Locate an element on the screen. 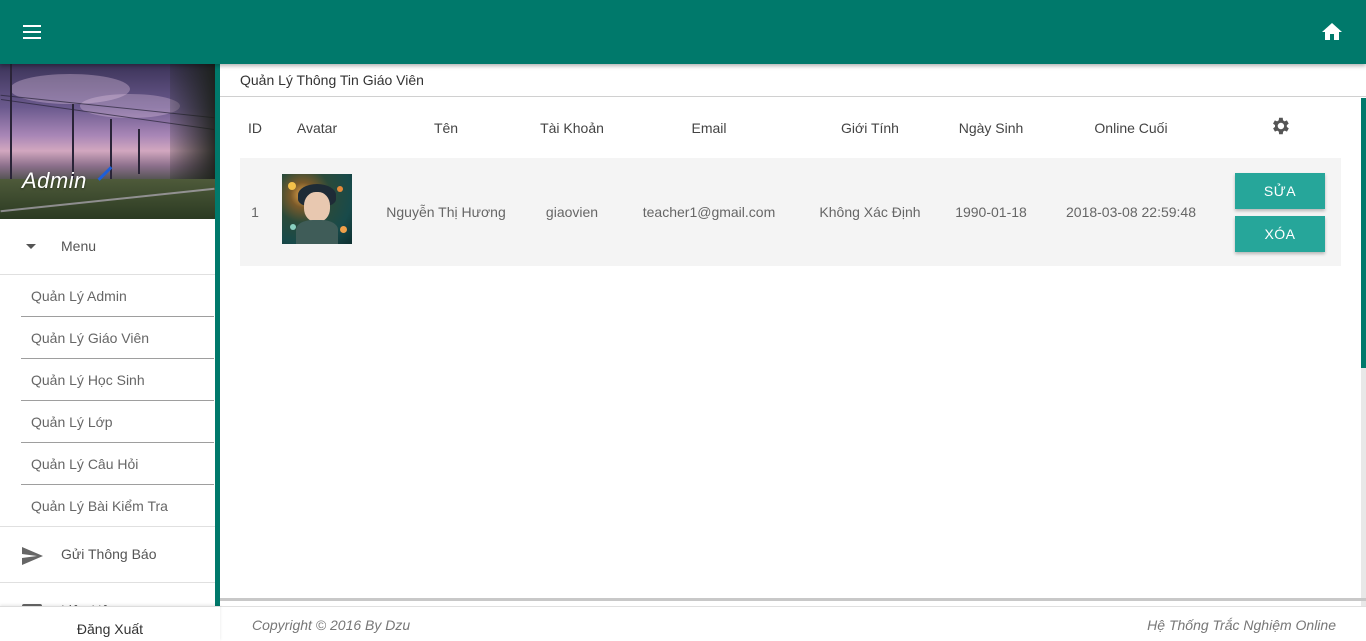 This screenshot has width=1366, height=641. column-header-email: Email is located at coordinates (709, 128).